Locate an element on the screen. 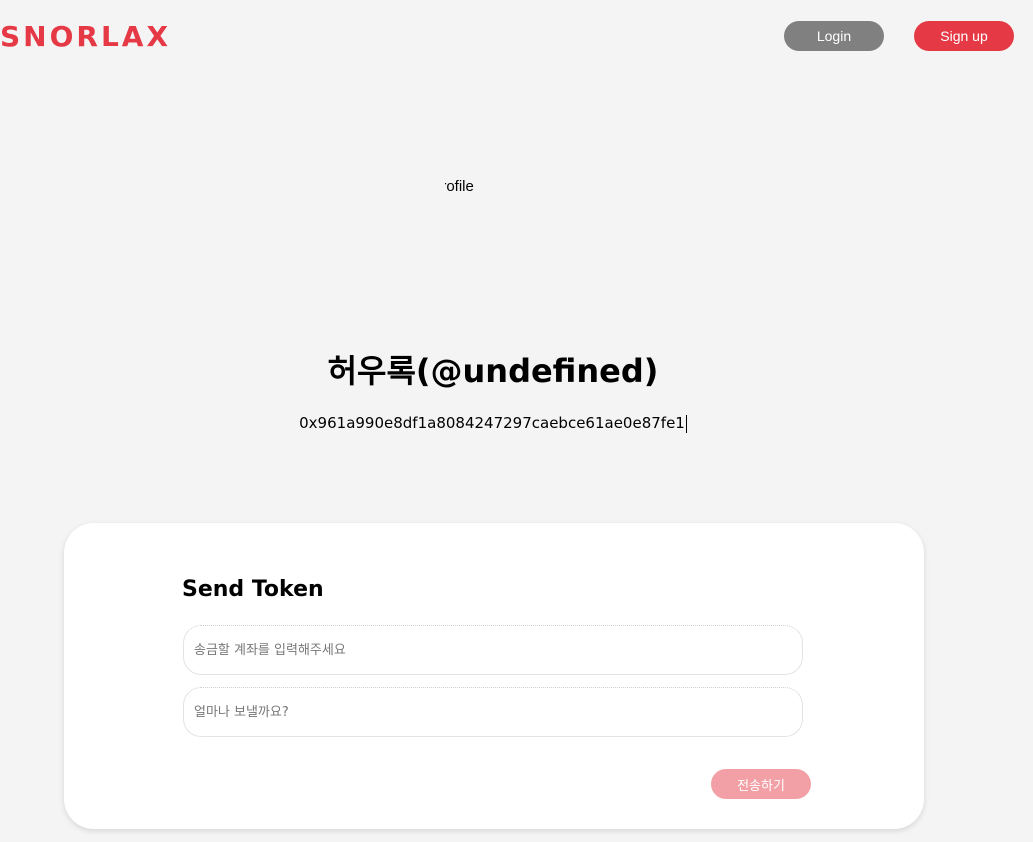 Image resolution: width=1033 pixels, height=842 pixels. send-button: 전송하기 is located at coordinates (761, 784).